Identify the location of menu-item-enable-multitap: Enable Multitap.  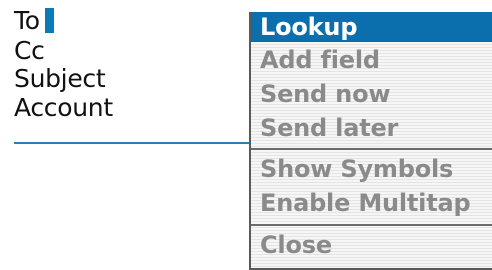
(371, 203).